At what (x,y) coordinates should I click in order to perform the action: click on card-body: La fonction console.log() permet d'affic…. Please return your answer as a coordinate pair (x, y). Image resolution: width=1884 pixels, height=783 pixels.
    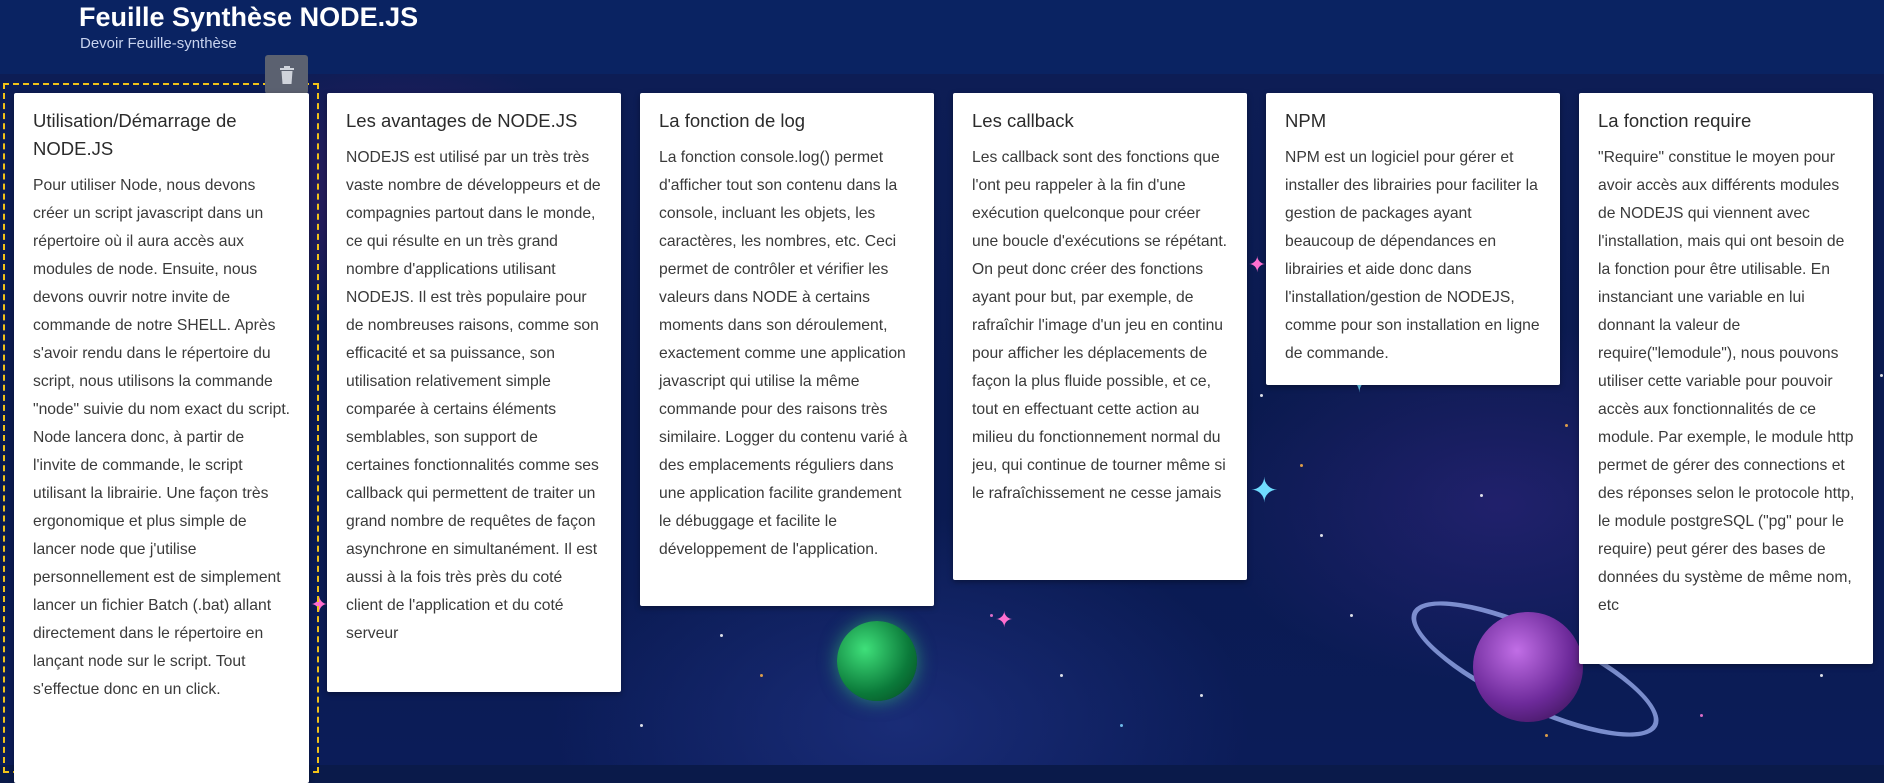
    Looking at the image, I should click on (783, 353).